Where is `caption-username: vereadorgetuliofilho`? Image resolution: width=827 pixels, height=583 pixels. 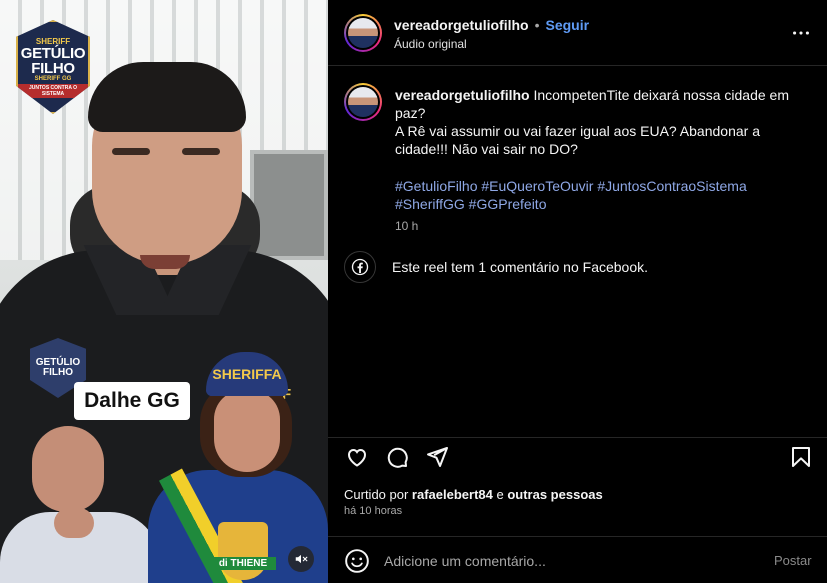
caption-username: vereadorgetuliofilho is located at coordinates (462, 95).